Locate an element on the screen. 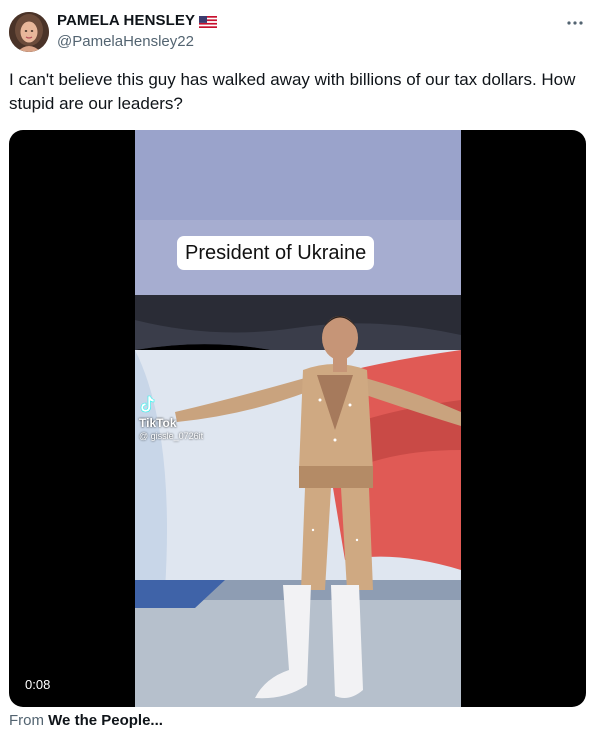 This screenshot has height=743, width=600. tiktok-brand: TikTok is located at coordinates (158, 423).